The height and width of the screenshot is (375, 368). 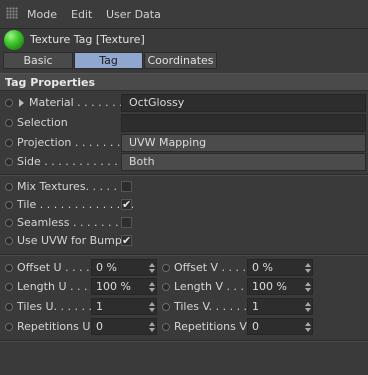 What do you see at coordinates (69, 240) in the screenshot?
I see `use-uvw-bump-label: Use UVW for Bump` at bounding box center [69, 240].